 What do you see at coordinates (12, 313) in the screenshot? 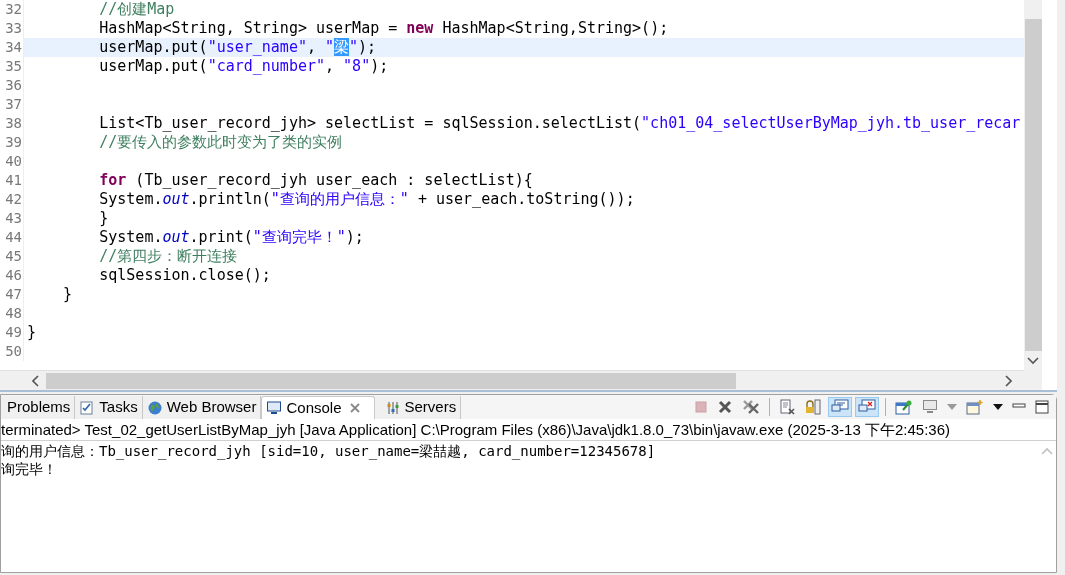
I see `line-number: 48` at bounding box center [12, 313].